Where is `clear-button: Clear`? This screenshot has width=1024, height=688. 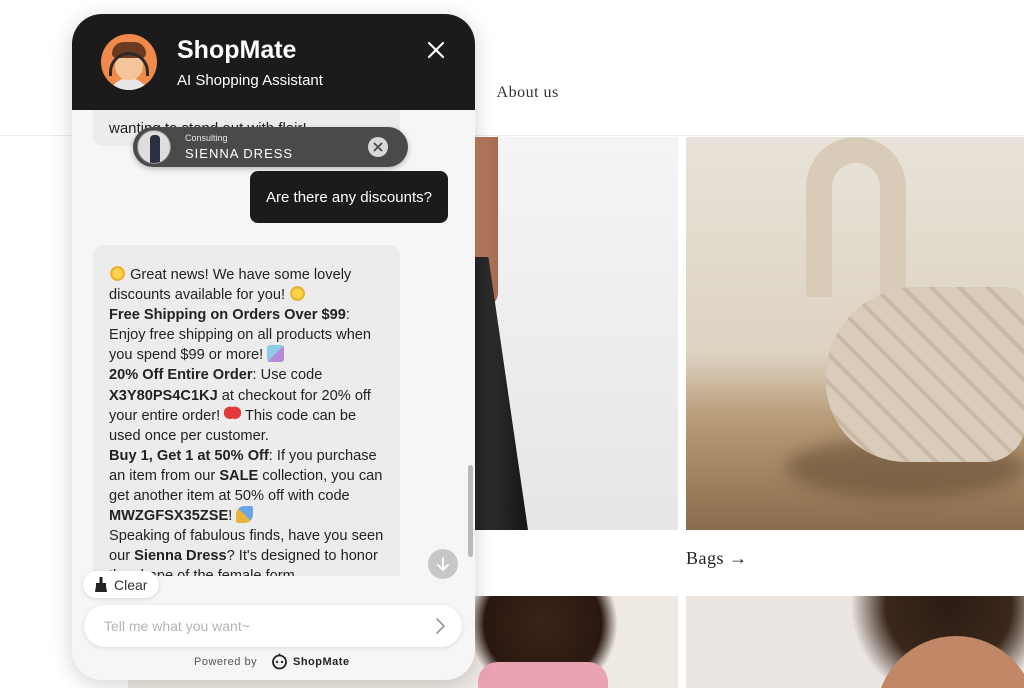
clear-button: Clear is located at coordinates (121, 584).